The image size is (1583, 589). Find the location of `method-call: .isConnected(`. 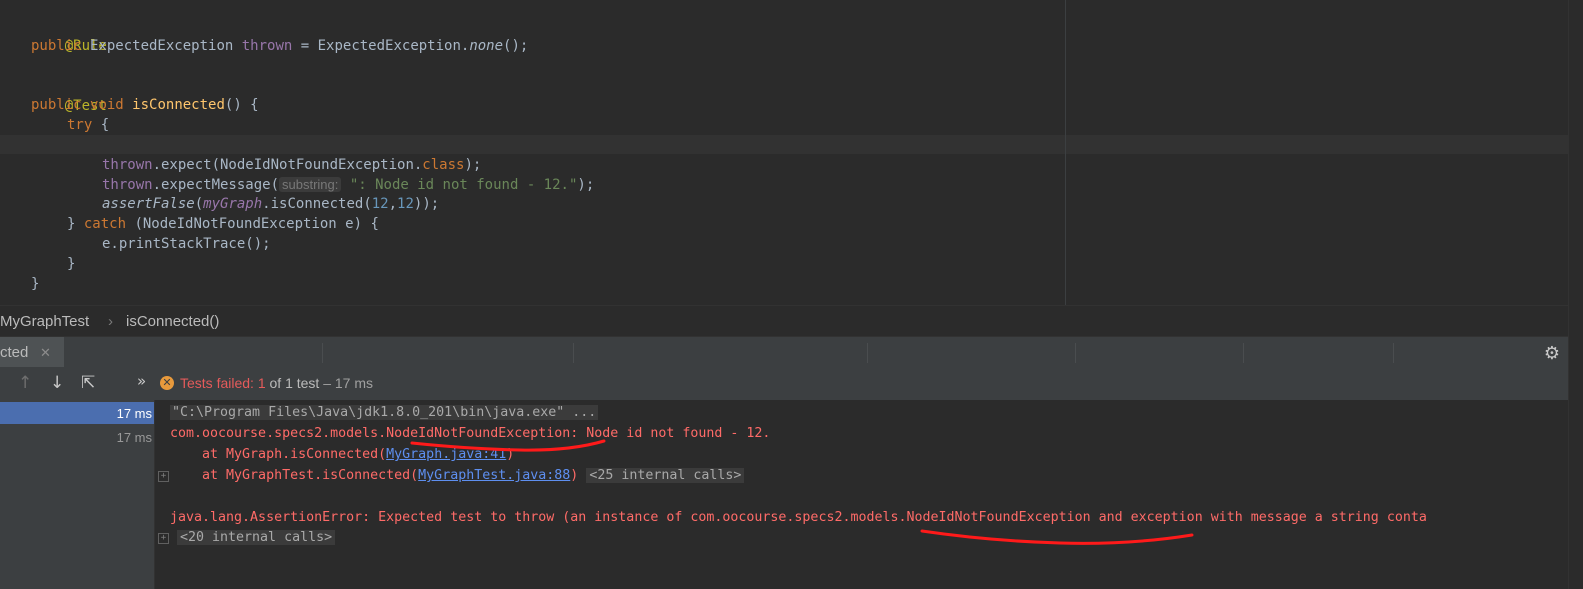

method-call: .isConnected( is located at coordinates (317, 204).